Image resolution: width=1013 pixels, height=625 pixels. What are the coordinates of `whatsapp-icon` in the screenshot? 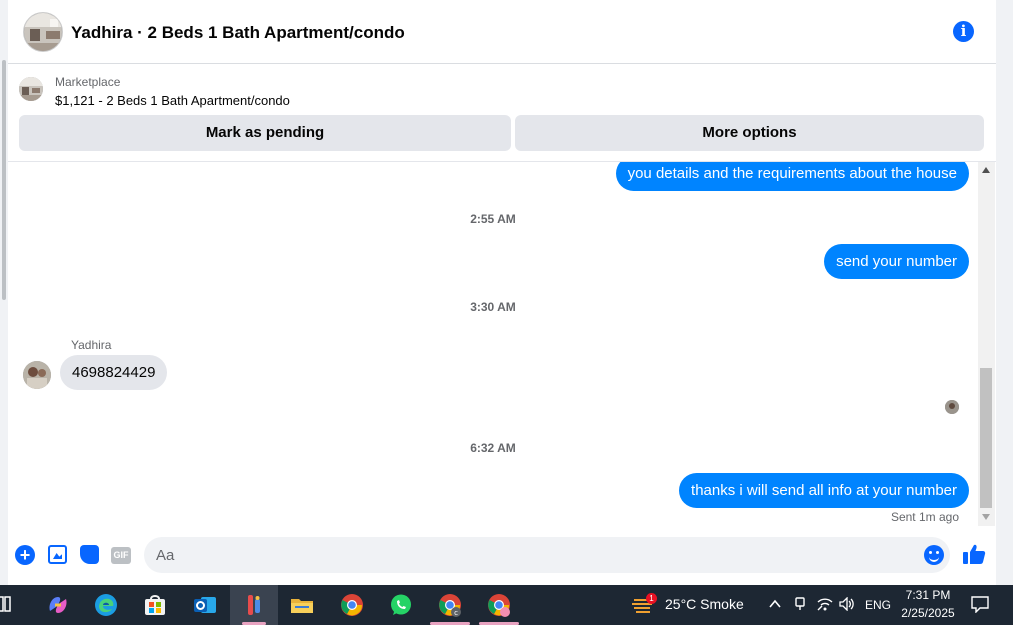 It's located at (401, 605).